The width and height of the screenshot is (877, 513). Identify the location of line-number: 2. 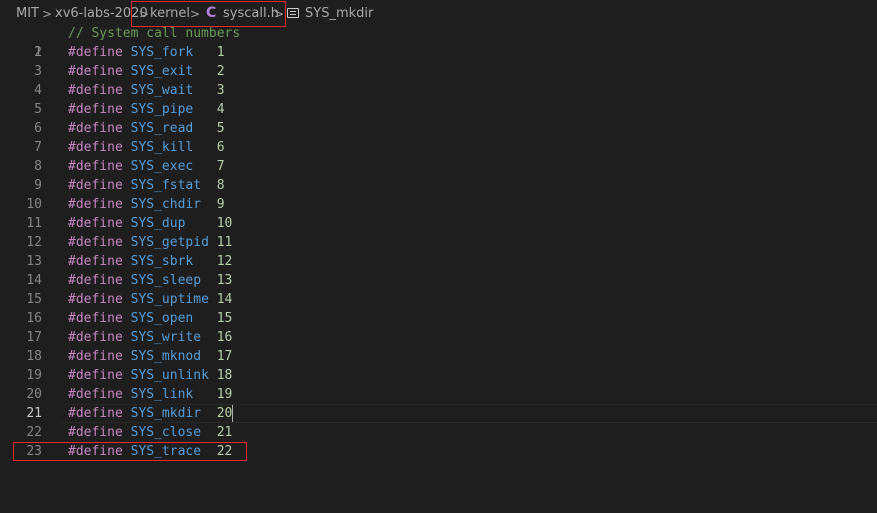
(38, 52).